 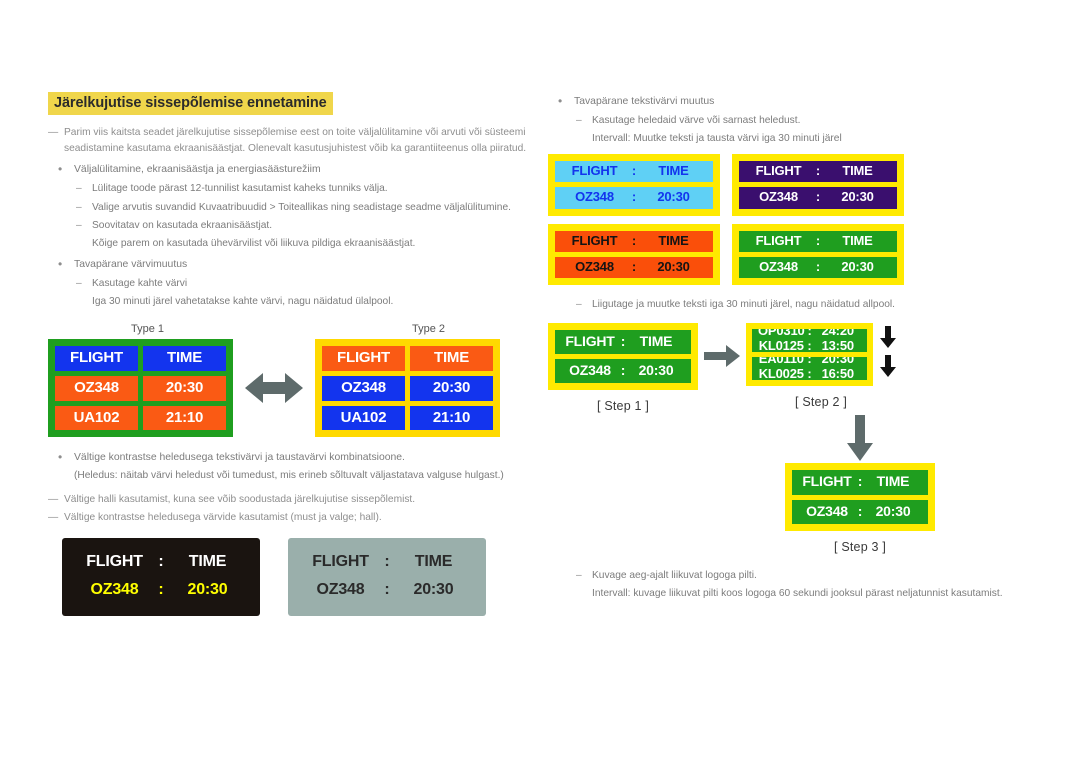 I want to click on gray-contrast-board: FLIGHT : TIME OZ348 : 20:30, so click(x=387, y=576).